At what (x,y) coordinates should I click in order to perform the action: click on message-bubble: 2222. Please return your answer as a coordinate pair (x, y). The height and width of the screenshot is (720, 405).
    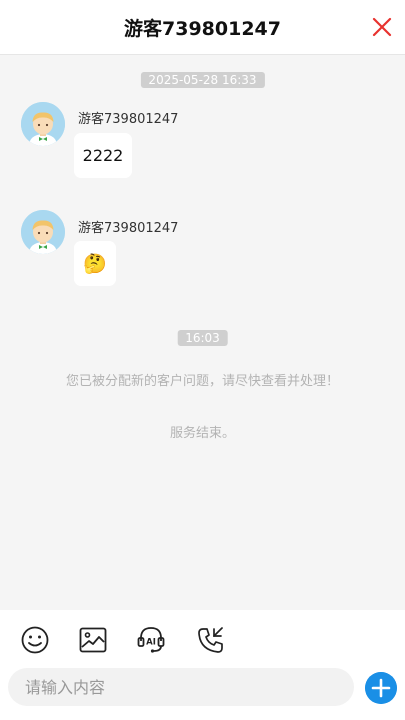
    Looking at the image, I should click on (103, 155).